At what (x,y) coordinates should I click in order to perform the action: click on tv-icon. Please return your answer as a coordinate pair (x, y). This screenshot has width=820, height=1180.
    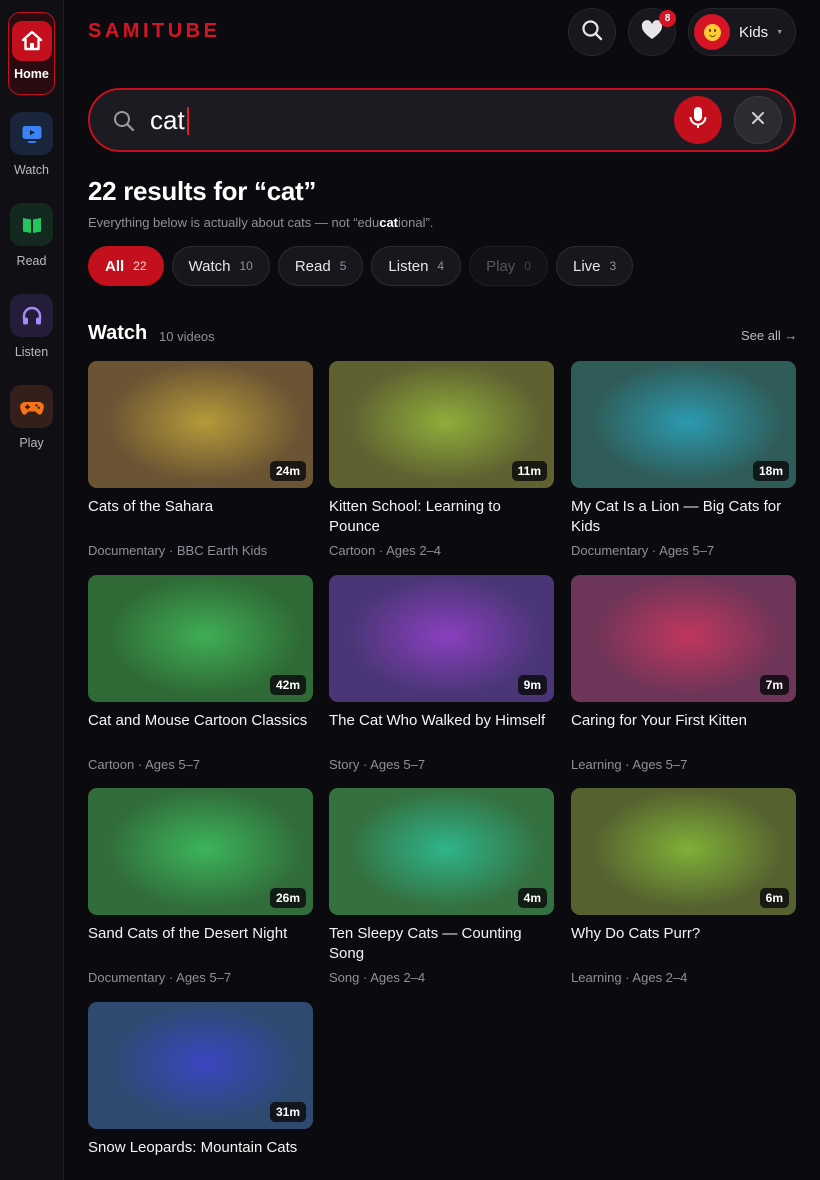
    Looking at the image, I should click on (31, 133).